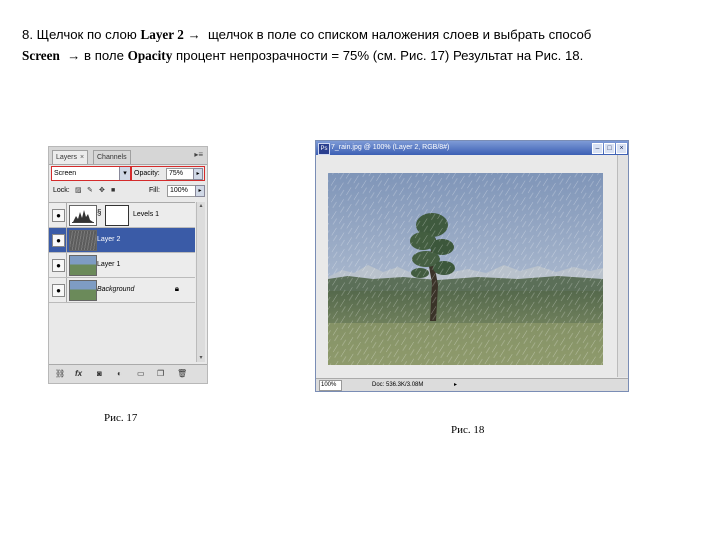  What do you see at coordinates (128, 191) in the screenshot?
I see `lock-fill-row: Lock: ▨ ✎ ✥ ■ Fill: 100% ▸` at bounding box center [128, 191].